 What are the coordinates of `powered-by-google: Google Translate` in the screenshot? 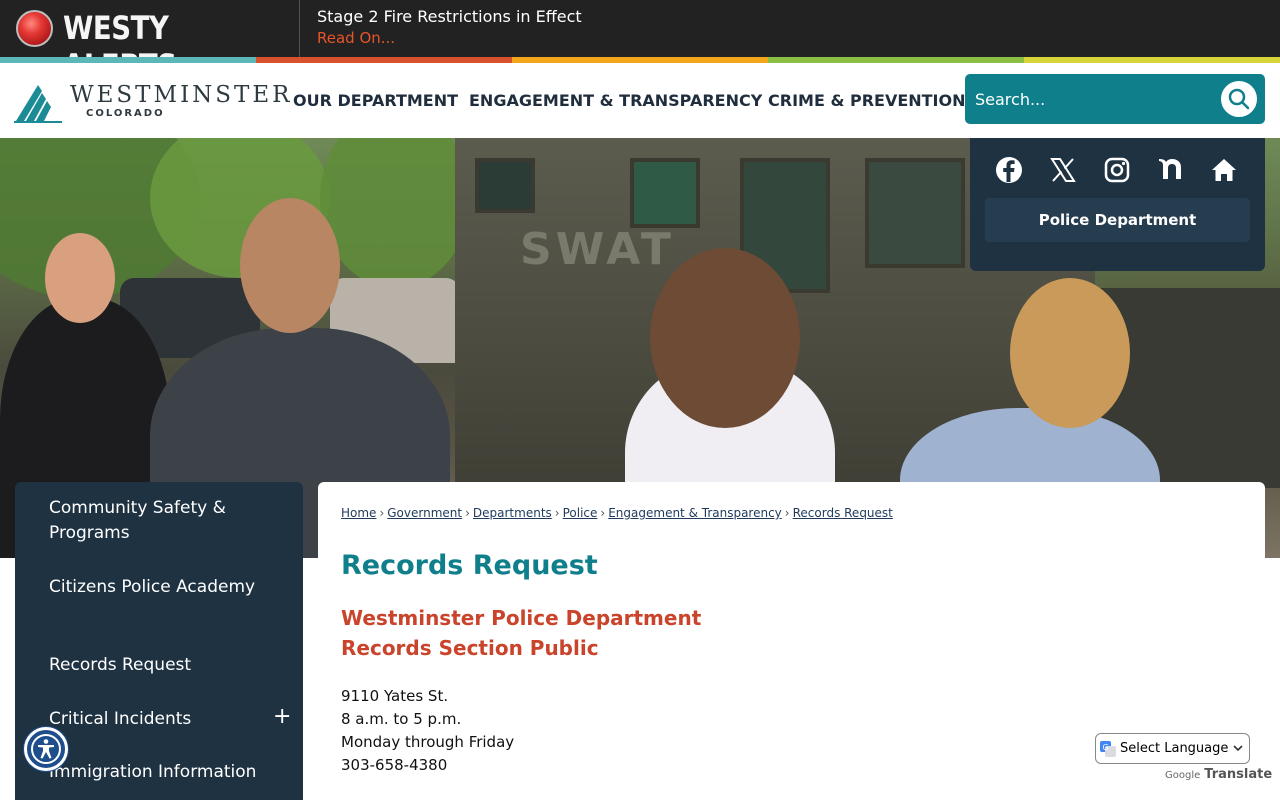 It's located at (1218, 774).